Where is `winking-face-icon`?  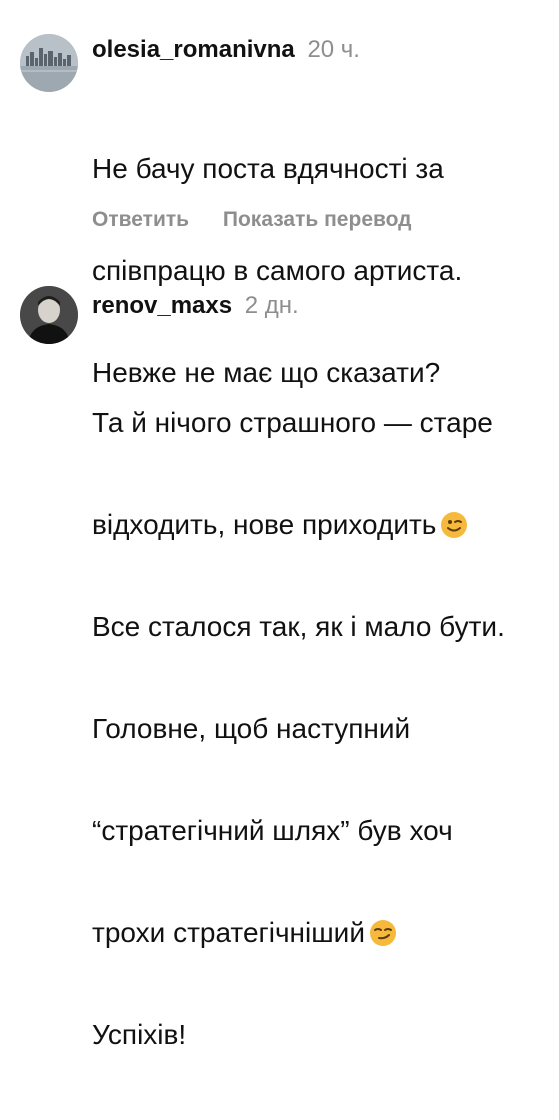 winking-face-icon is located at coordinates (454, 525).